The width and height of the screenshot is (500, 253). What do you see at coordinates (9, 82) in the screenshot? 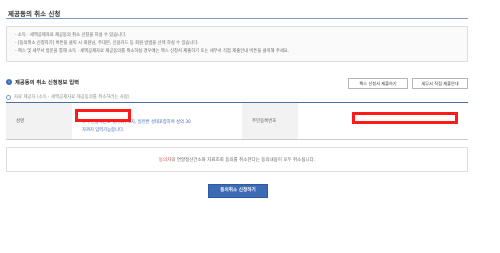
I see `info-icon: i` at bounding box center [9, 82].